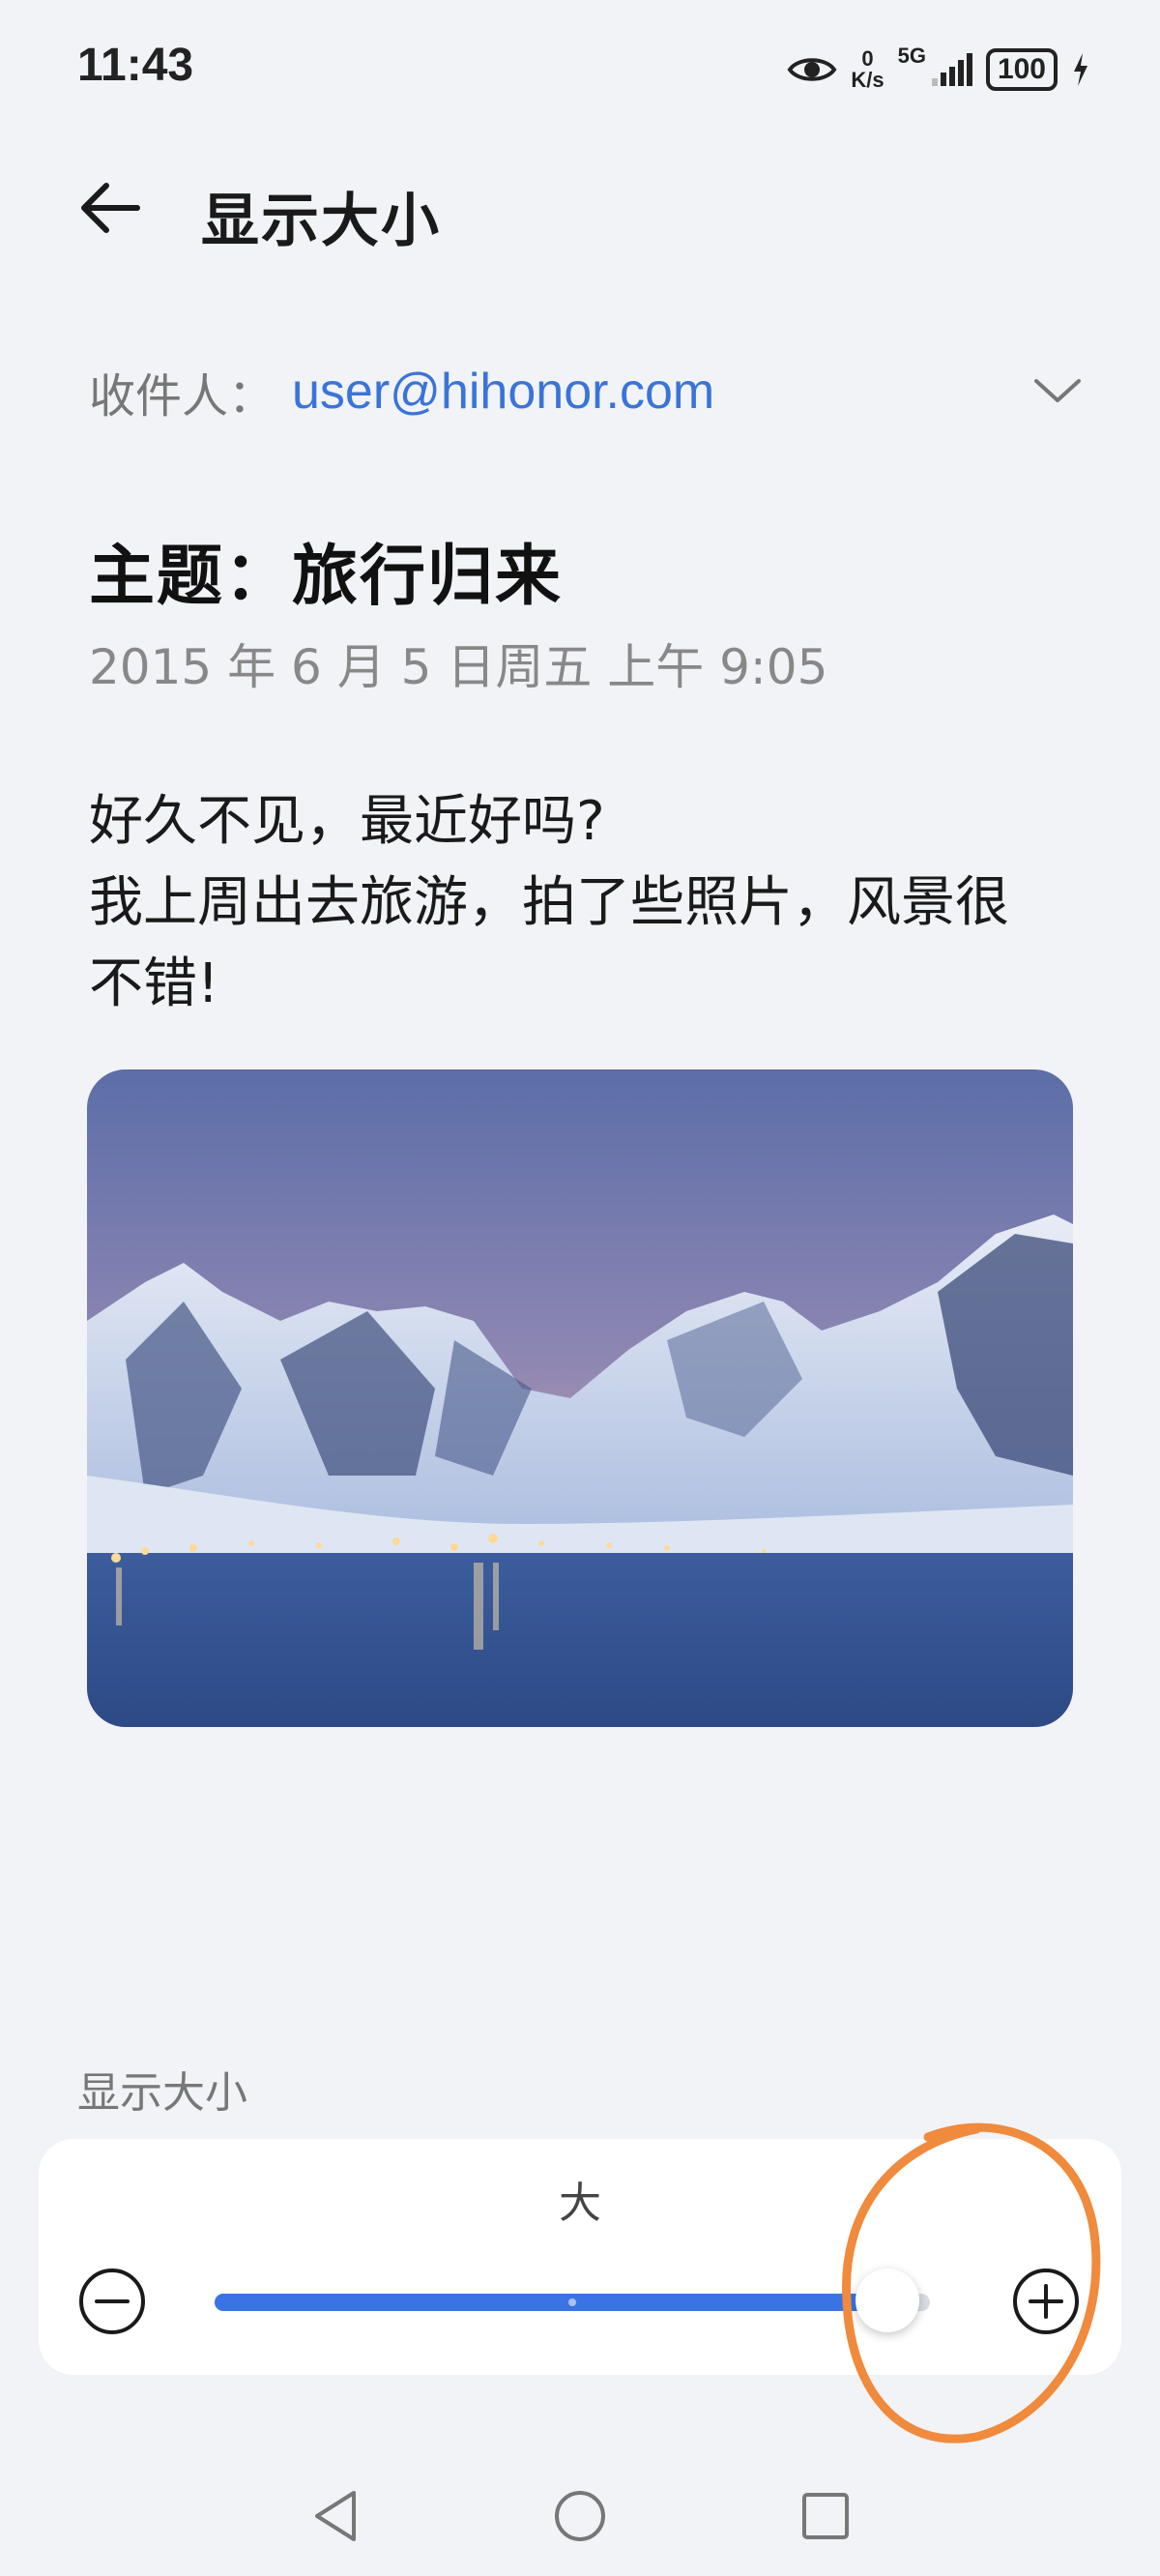 This screenshot has height=2576, width=1160. I want to click on slider-tick, so click(572, 2302).